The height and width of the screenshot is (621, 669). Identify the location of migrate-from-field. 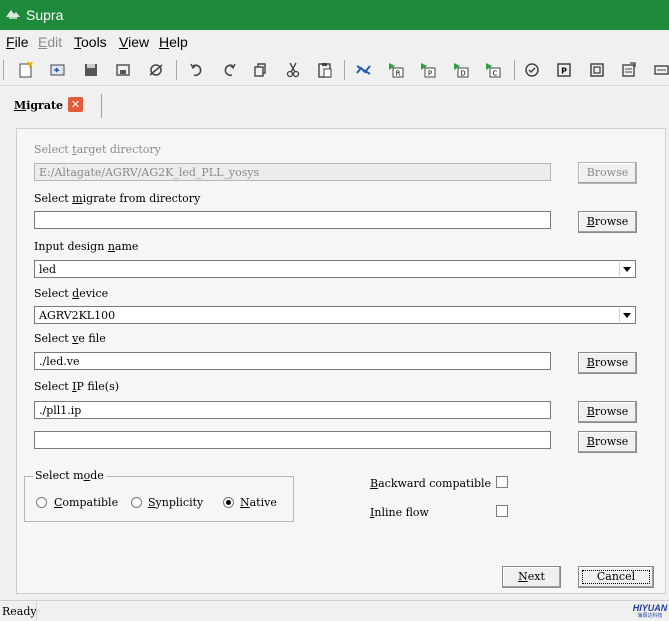
(292, 220).